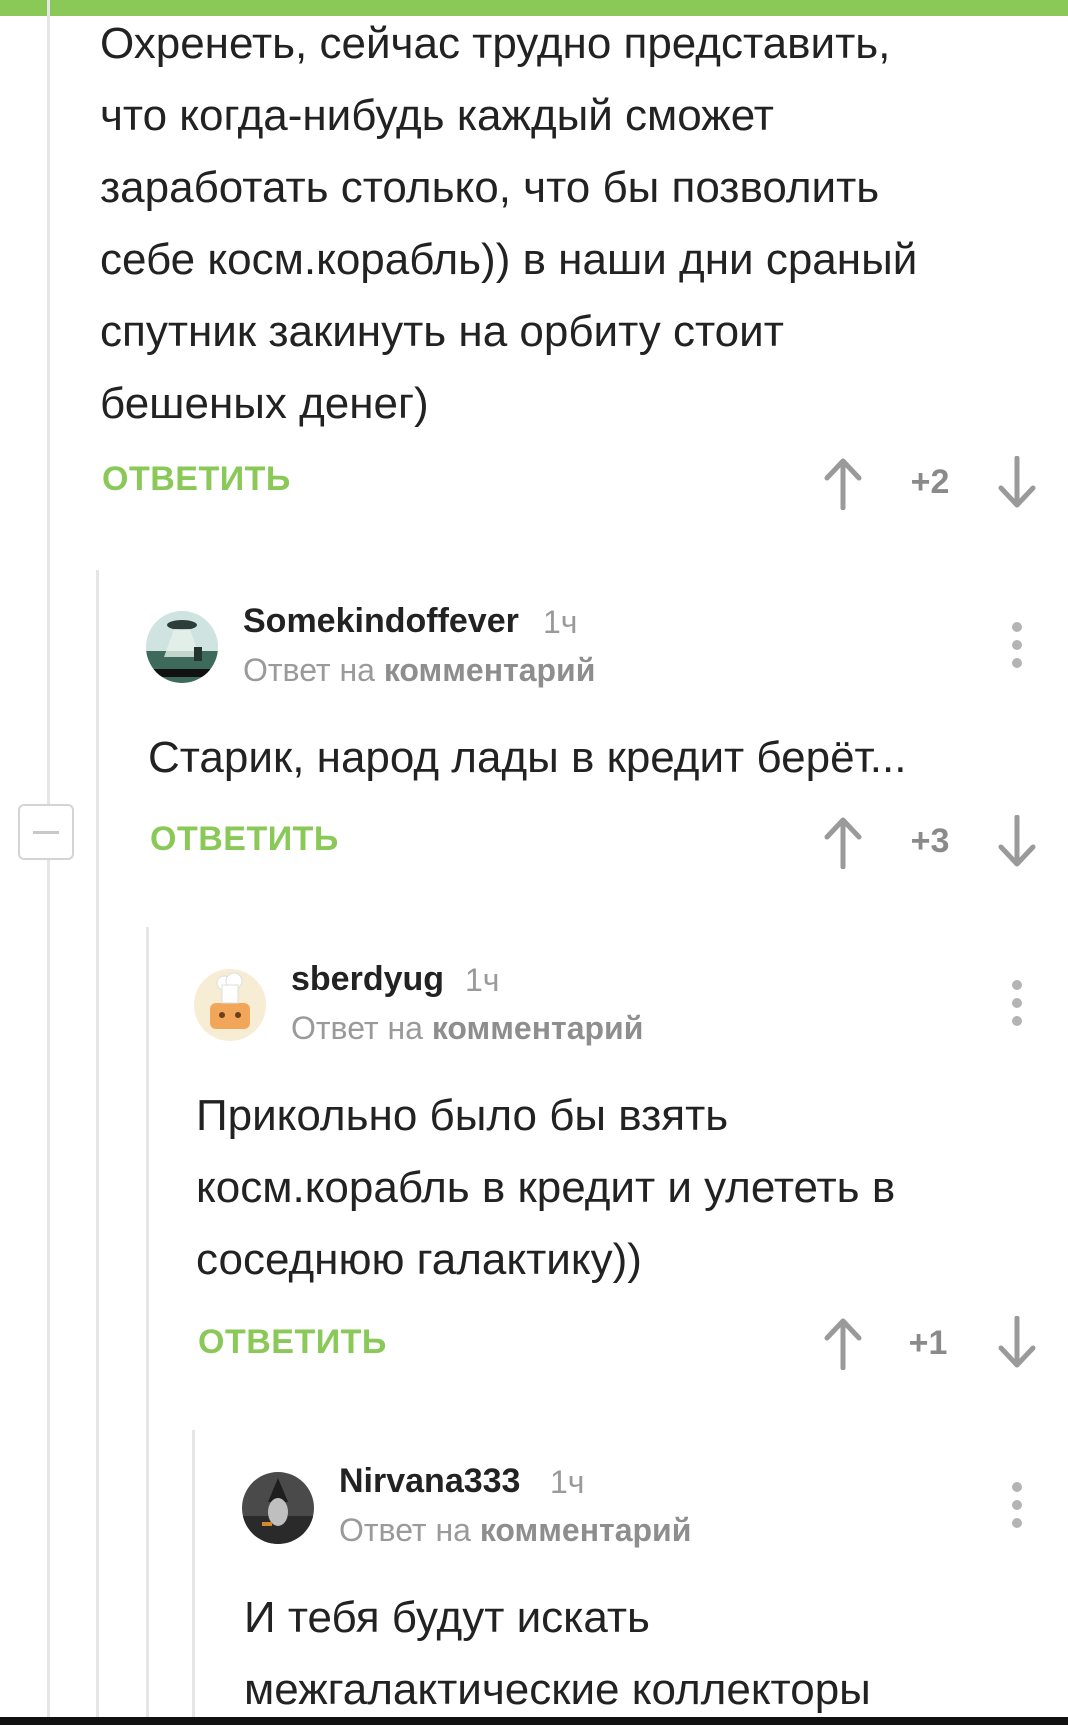 This screenshot has height=1726, width=1068. What do you see at coordinates (928, 1343) in the screenshot?
I see `comment-score: +1` at bounding box center [928, 1343].